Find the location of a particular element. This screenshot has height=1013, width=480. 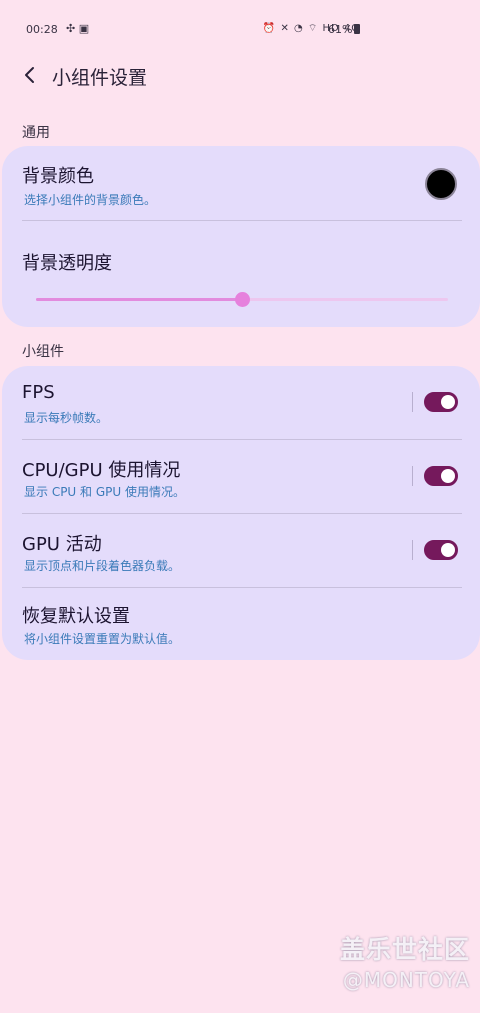

cpu-gpu-row: CPU/GPU 使用情况 显示 CPU 和 GPU 使用情况。 is located at coordinates (241, 476).